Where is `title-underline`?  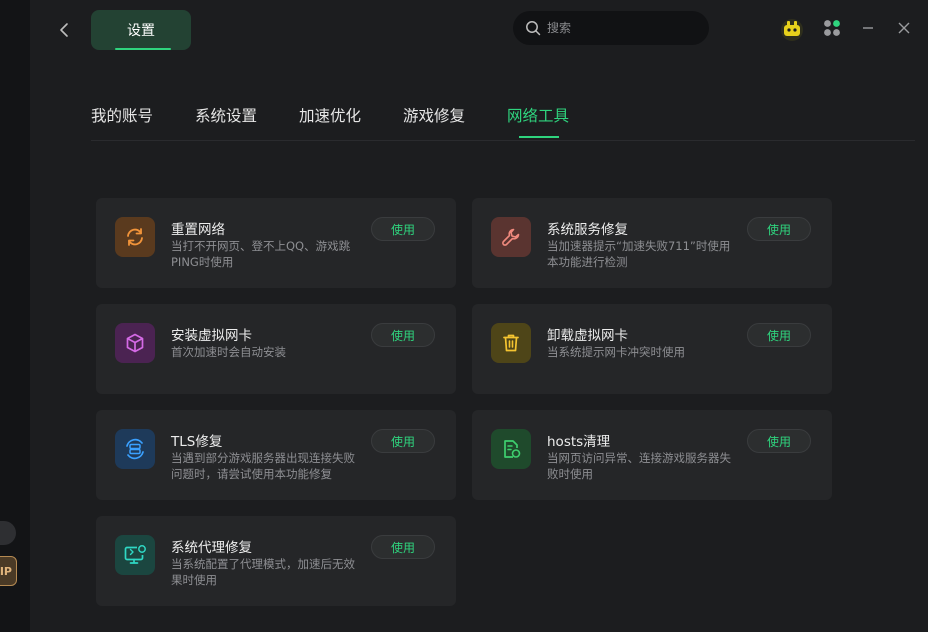
title-underline is located at coordinates (143, 49).